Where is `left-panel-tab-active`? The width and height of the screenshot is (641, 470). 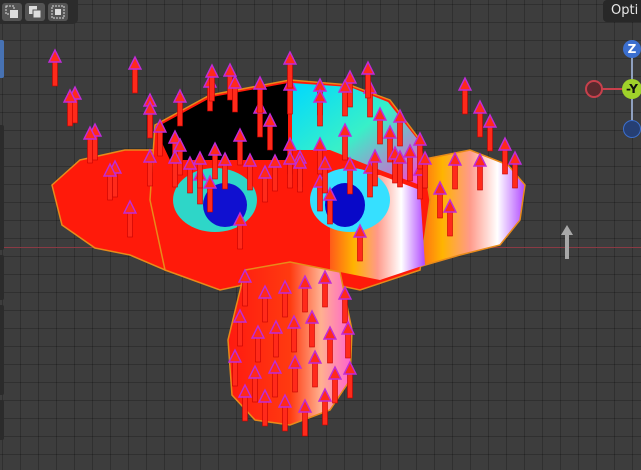 left-panel-tab-active is located at coordinates (2, 59).